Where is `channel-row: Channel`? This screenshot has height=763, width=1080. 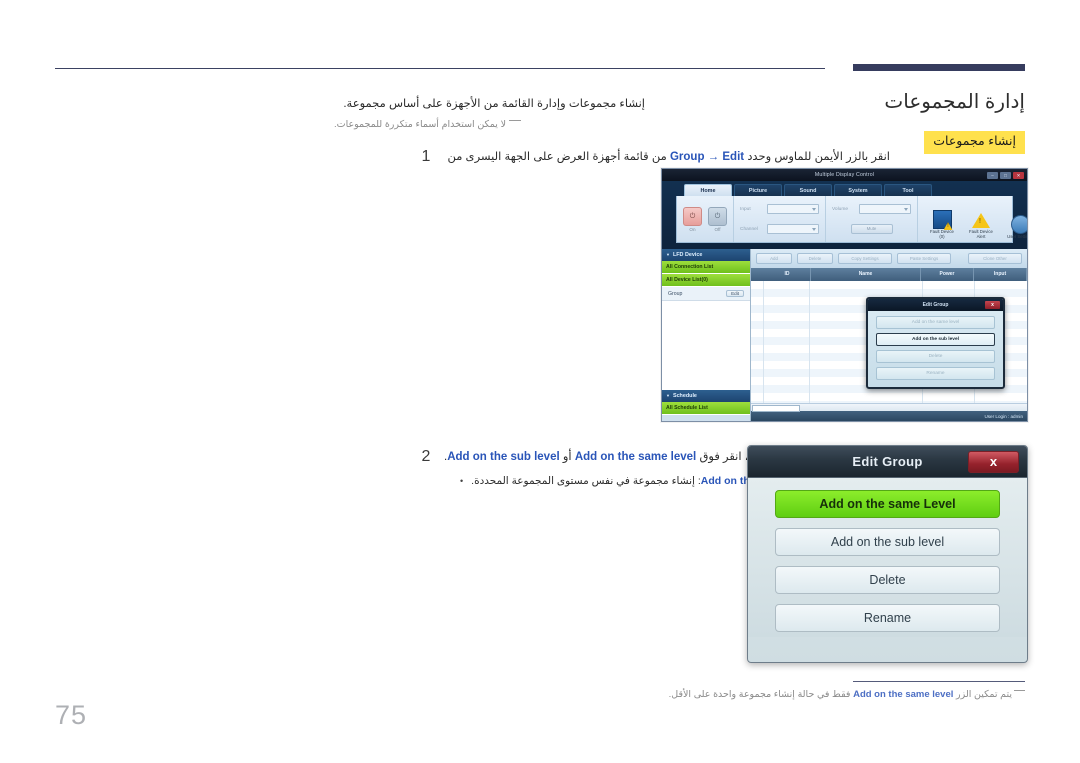 channel-row: Channel is located at coordinates (779, 229).